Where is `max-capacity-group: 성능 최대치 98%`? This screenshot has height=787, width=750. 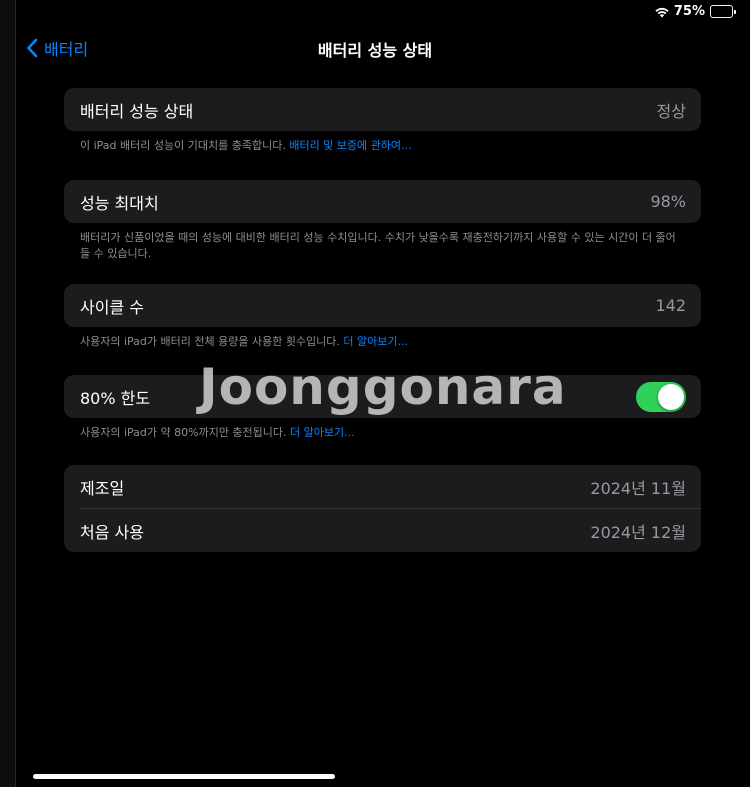
max-capacity-group: 성능 최대치 98% is located at coordinates (382, 201).